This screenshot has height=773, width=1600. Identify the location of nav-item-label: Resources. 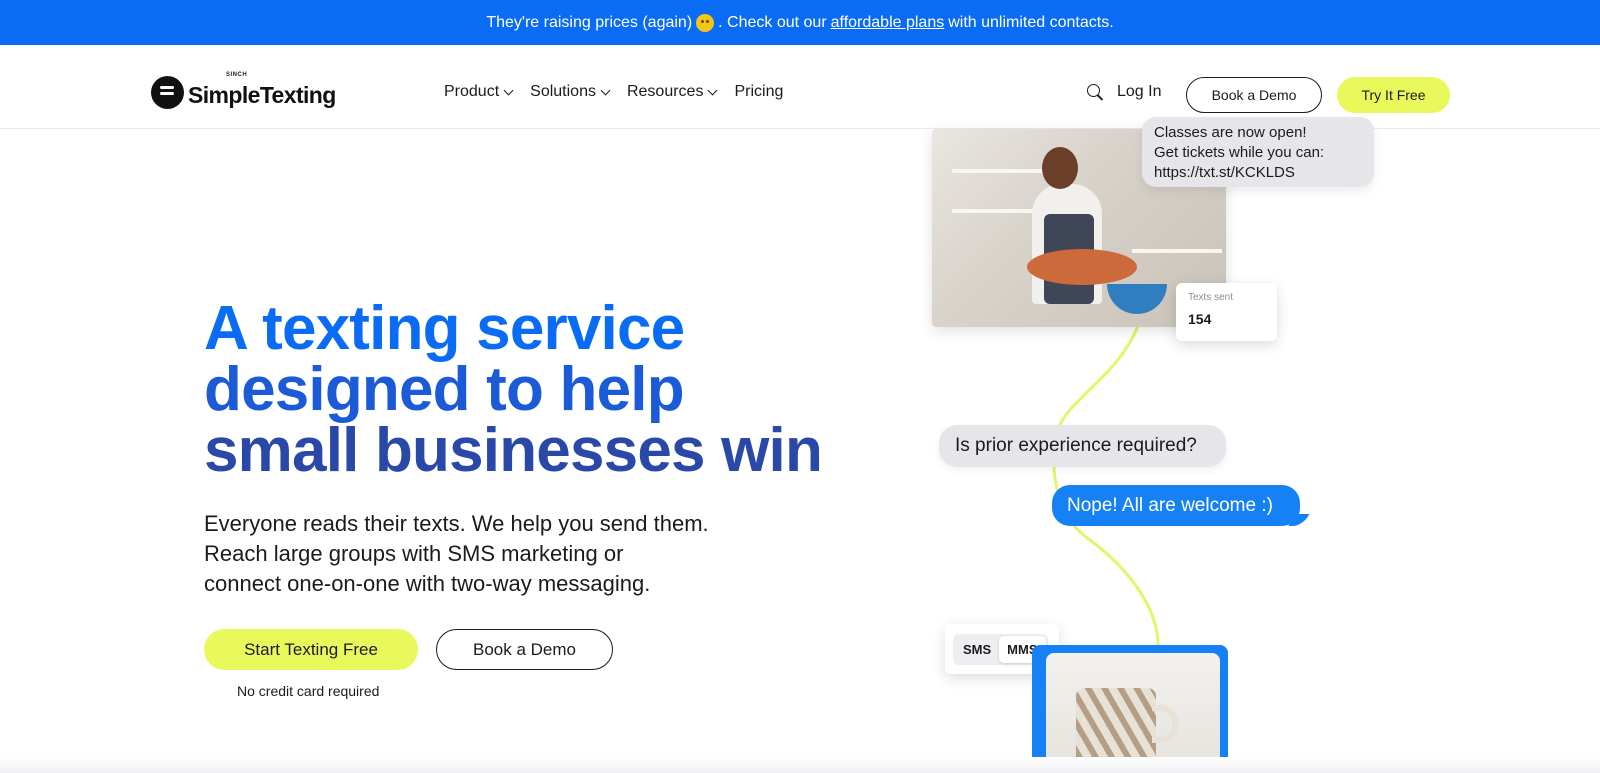
(665, 91).